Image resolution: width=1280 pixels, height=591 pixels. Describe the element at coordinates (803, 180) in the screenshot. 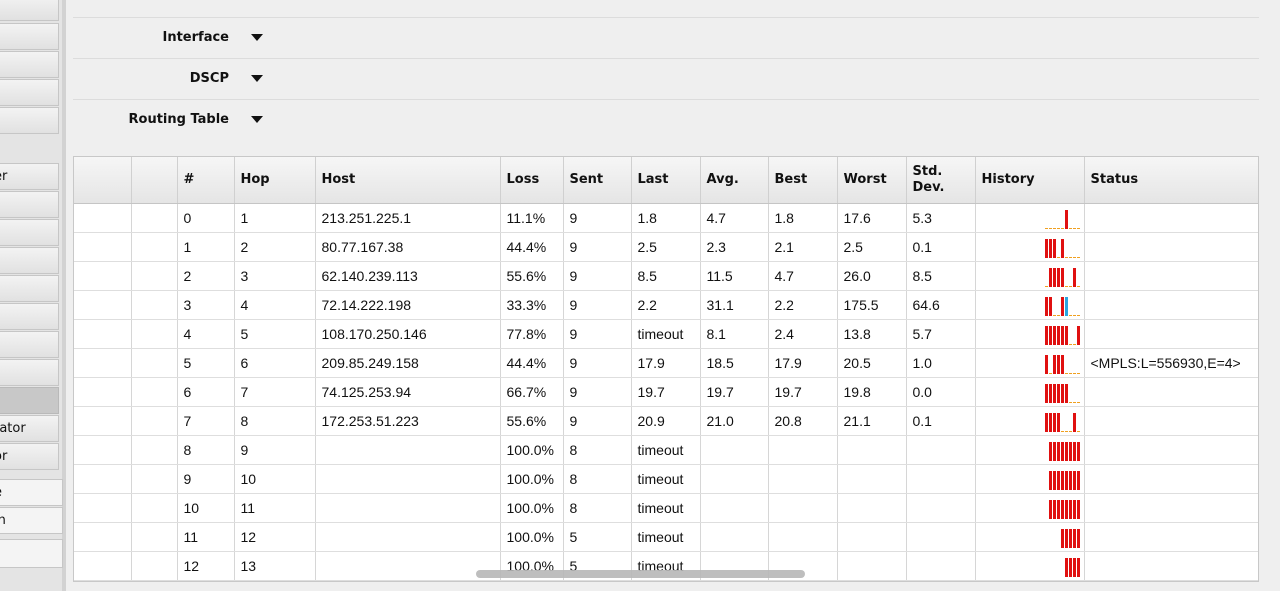

I see `column-header: Best` at that location.